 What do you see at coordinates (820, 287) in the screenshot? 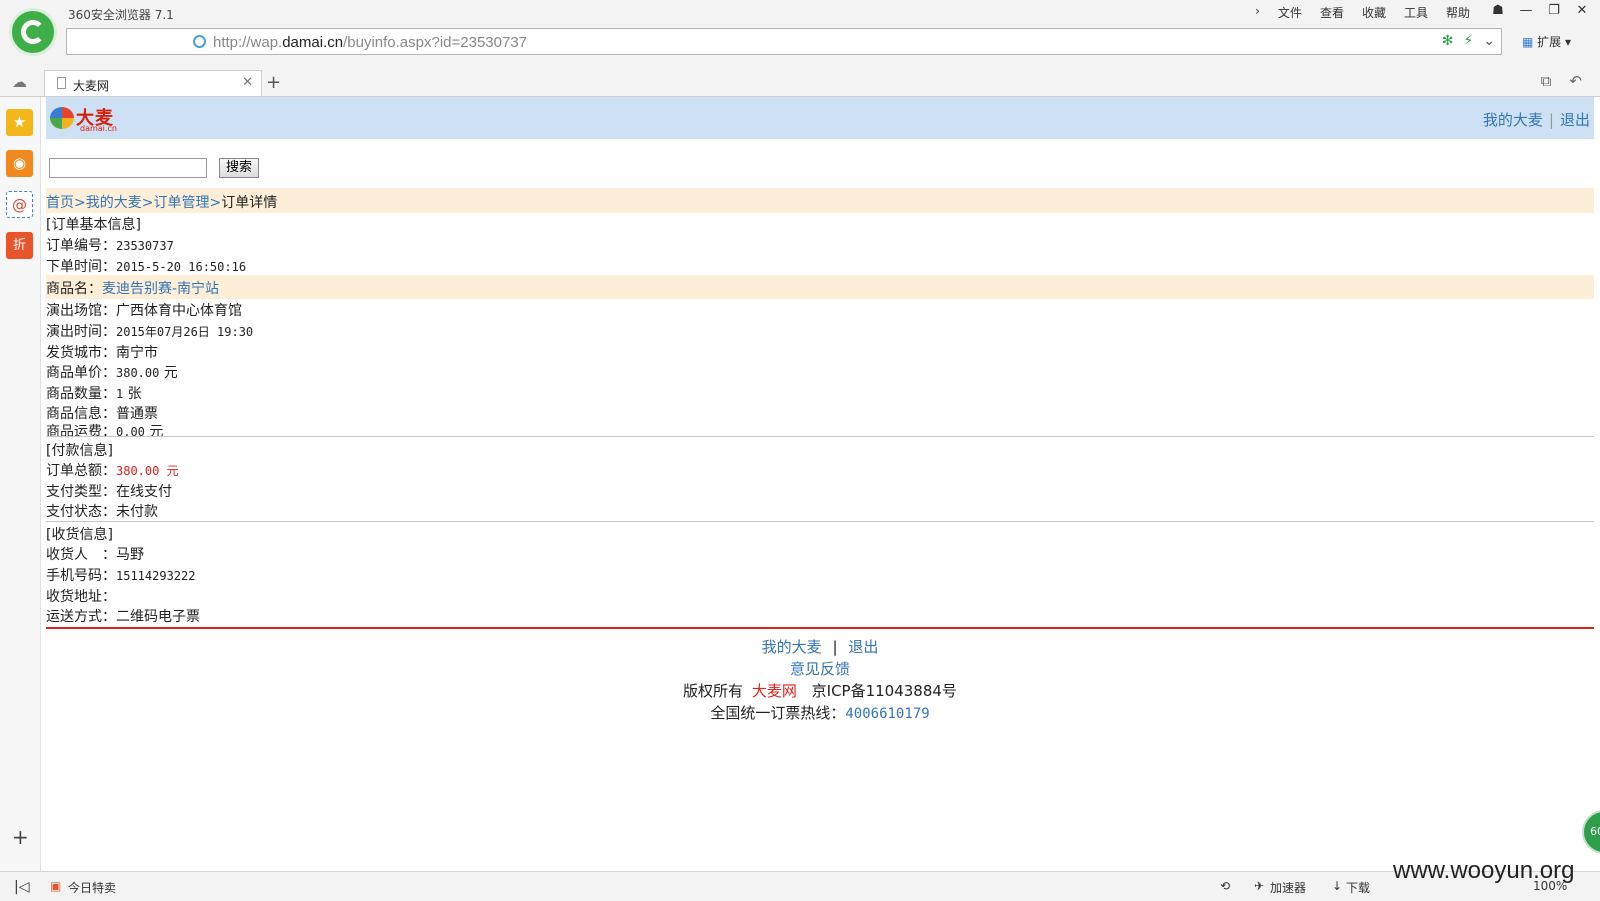
I see `product-name-bar` at bounding box center [820, 287].